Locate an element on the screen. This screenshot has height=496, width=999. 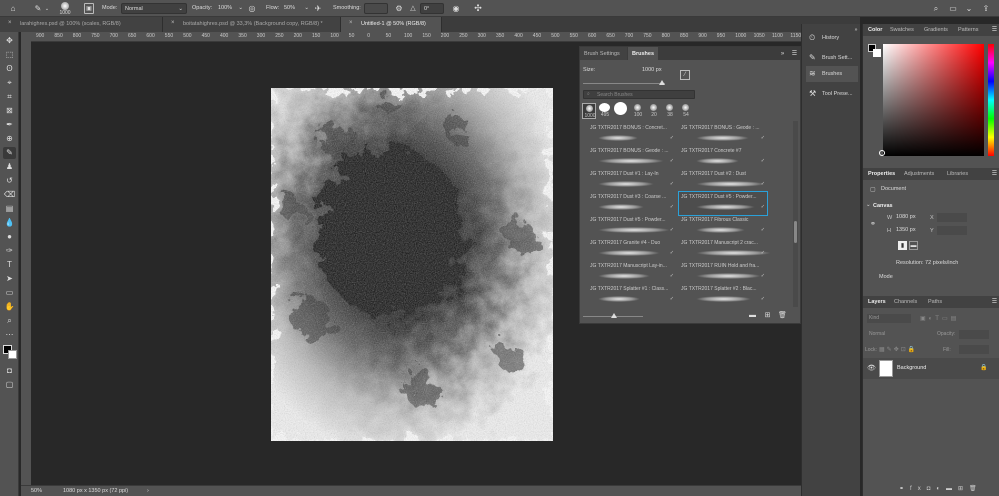
brush-tool-icon: ✎ is located at coordinates (9, 153).